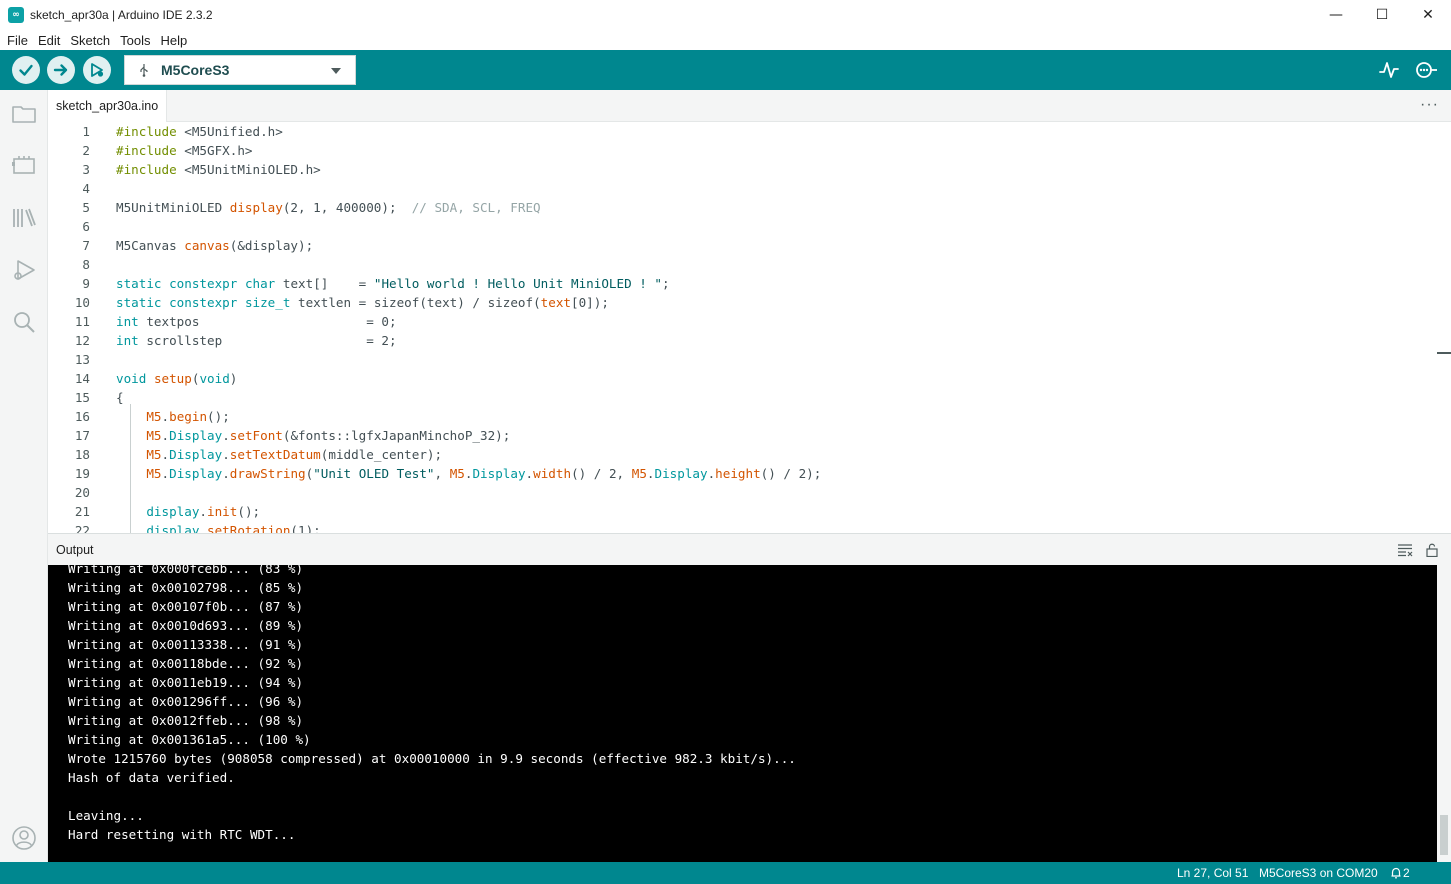 The height and width of the screenshot is (884, 1451). What do you see at coordinates (1444, 835) in the screenshot?
I see `console-scrollbar-thumb` at bounding box center [1444, 835].